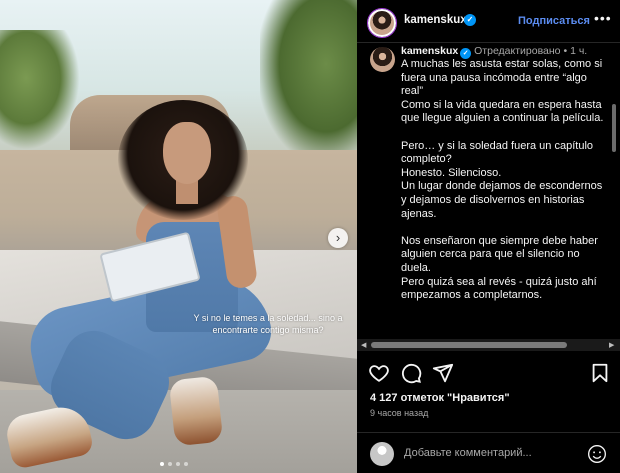 This screenshot has height=473, width=620. I want to click on horizontal-scrollbar: ◀ ▶, so click(488, 345).